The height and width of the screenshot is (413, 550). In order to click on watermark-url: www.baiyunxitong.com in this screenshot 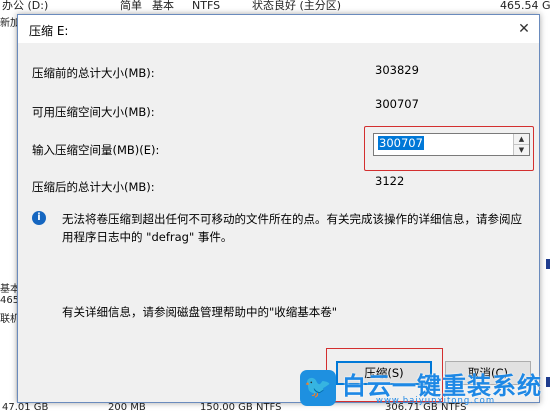, I will do `click(436, 401)`.